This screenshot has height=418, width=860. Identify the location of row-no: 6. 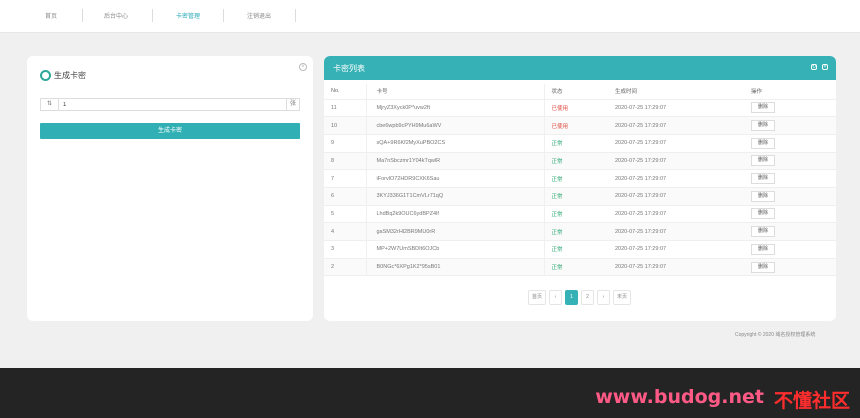
(345, 196).